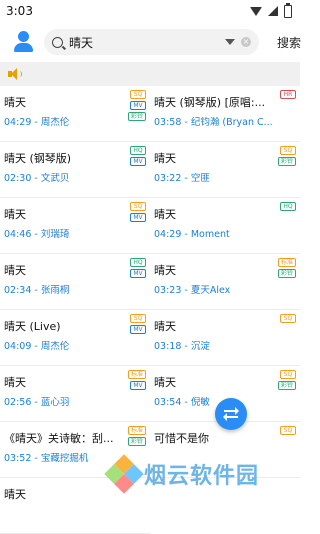 The image size is (320, 534). What do you see at coordinates (150, 11) in the screenshot?
I see `status-bar: 3:03` at bounding box center [150, 11].